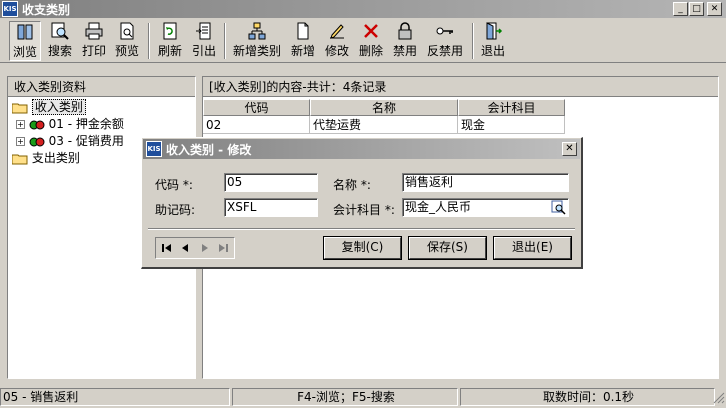  What do you see at coordinates (59, 51) in the screenshot?
I see `search-label: 搜索` at bounding box center [59, 51].